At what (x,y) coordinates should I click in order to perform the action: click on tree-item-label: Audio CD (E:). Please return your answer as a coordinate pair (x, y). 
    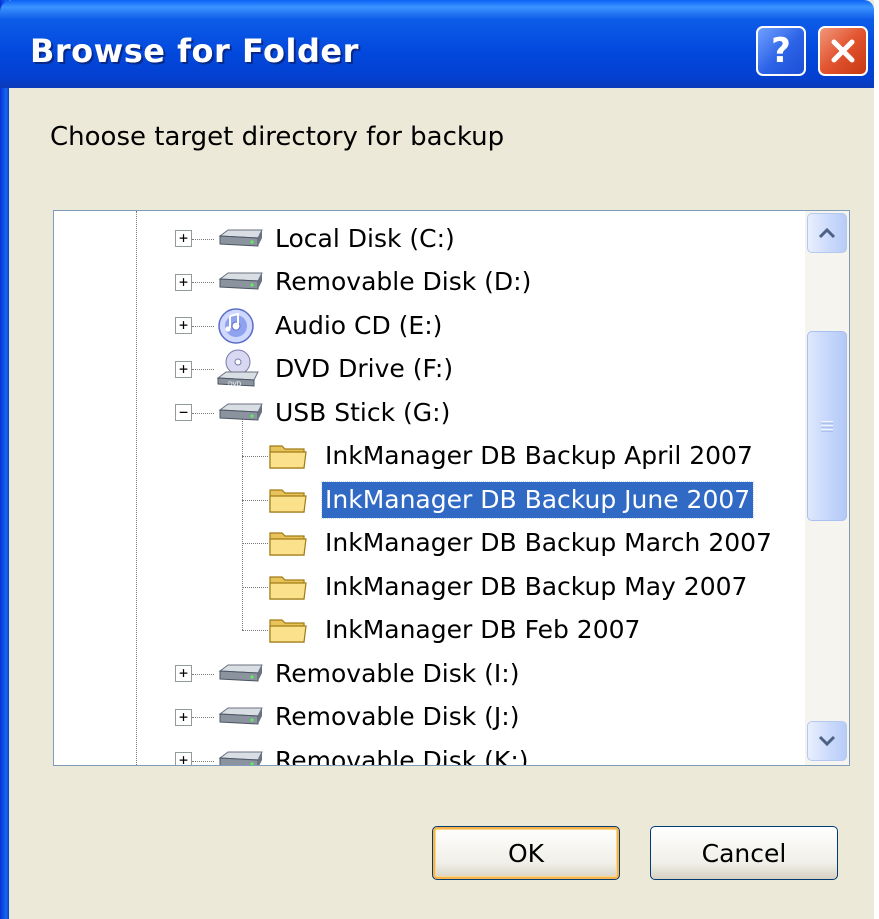
    Looking at the image, I should click on (358, 326).